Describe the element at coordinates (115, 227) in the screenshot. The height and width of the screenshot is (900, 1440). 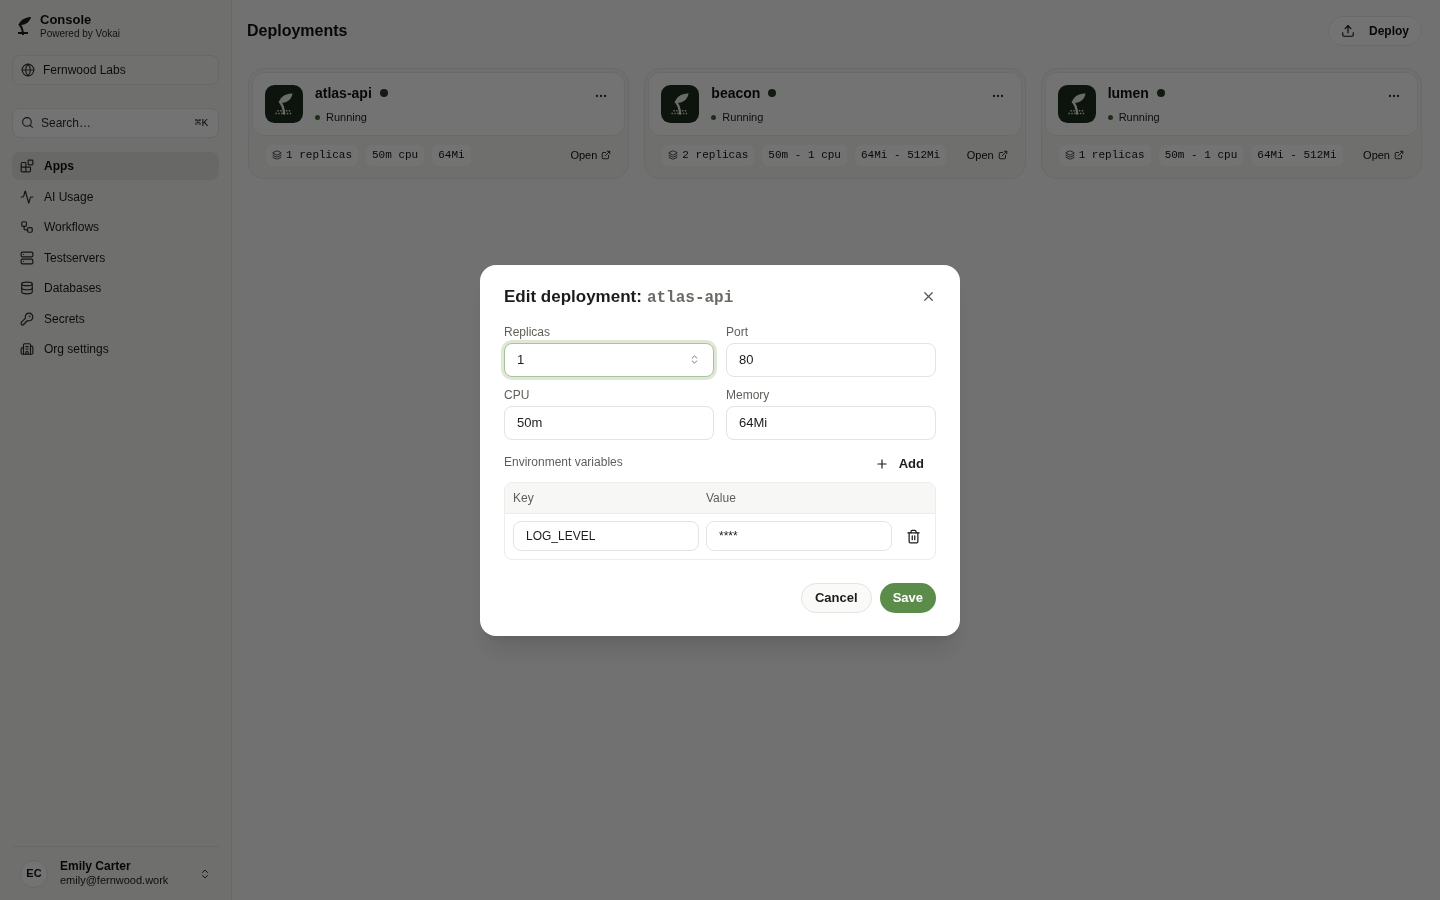
I see `nav-item: Workflows` at that location.